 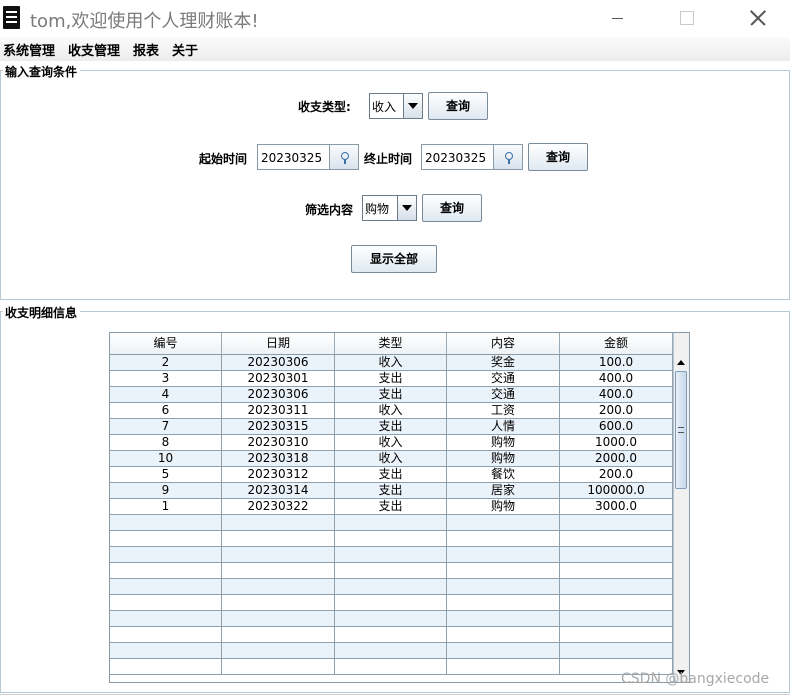 I want to click on table-row: 7 20230315 支出 人情 600.0, so click(x=391, y=427).